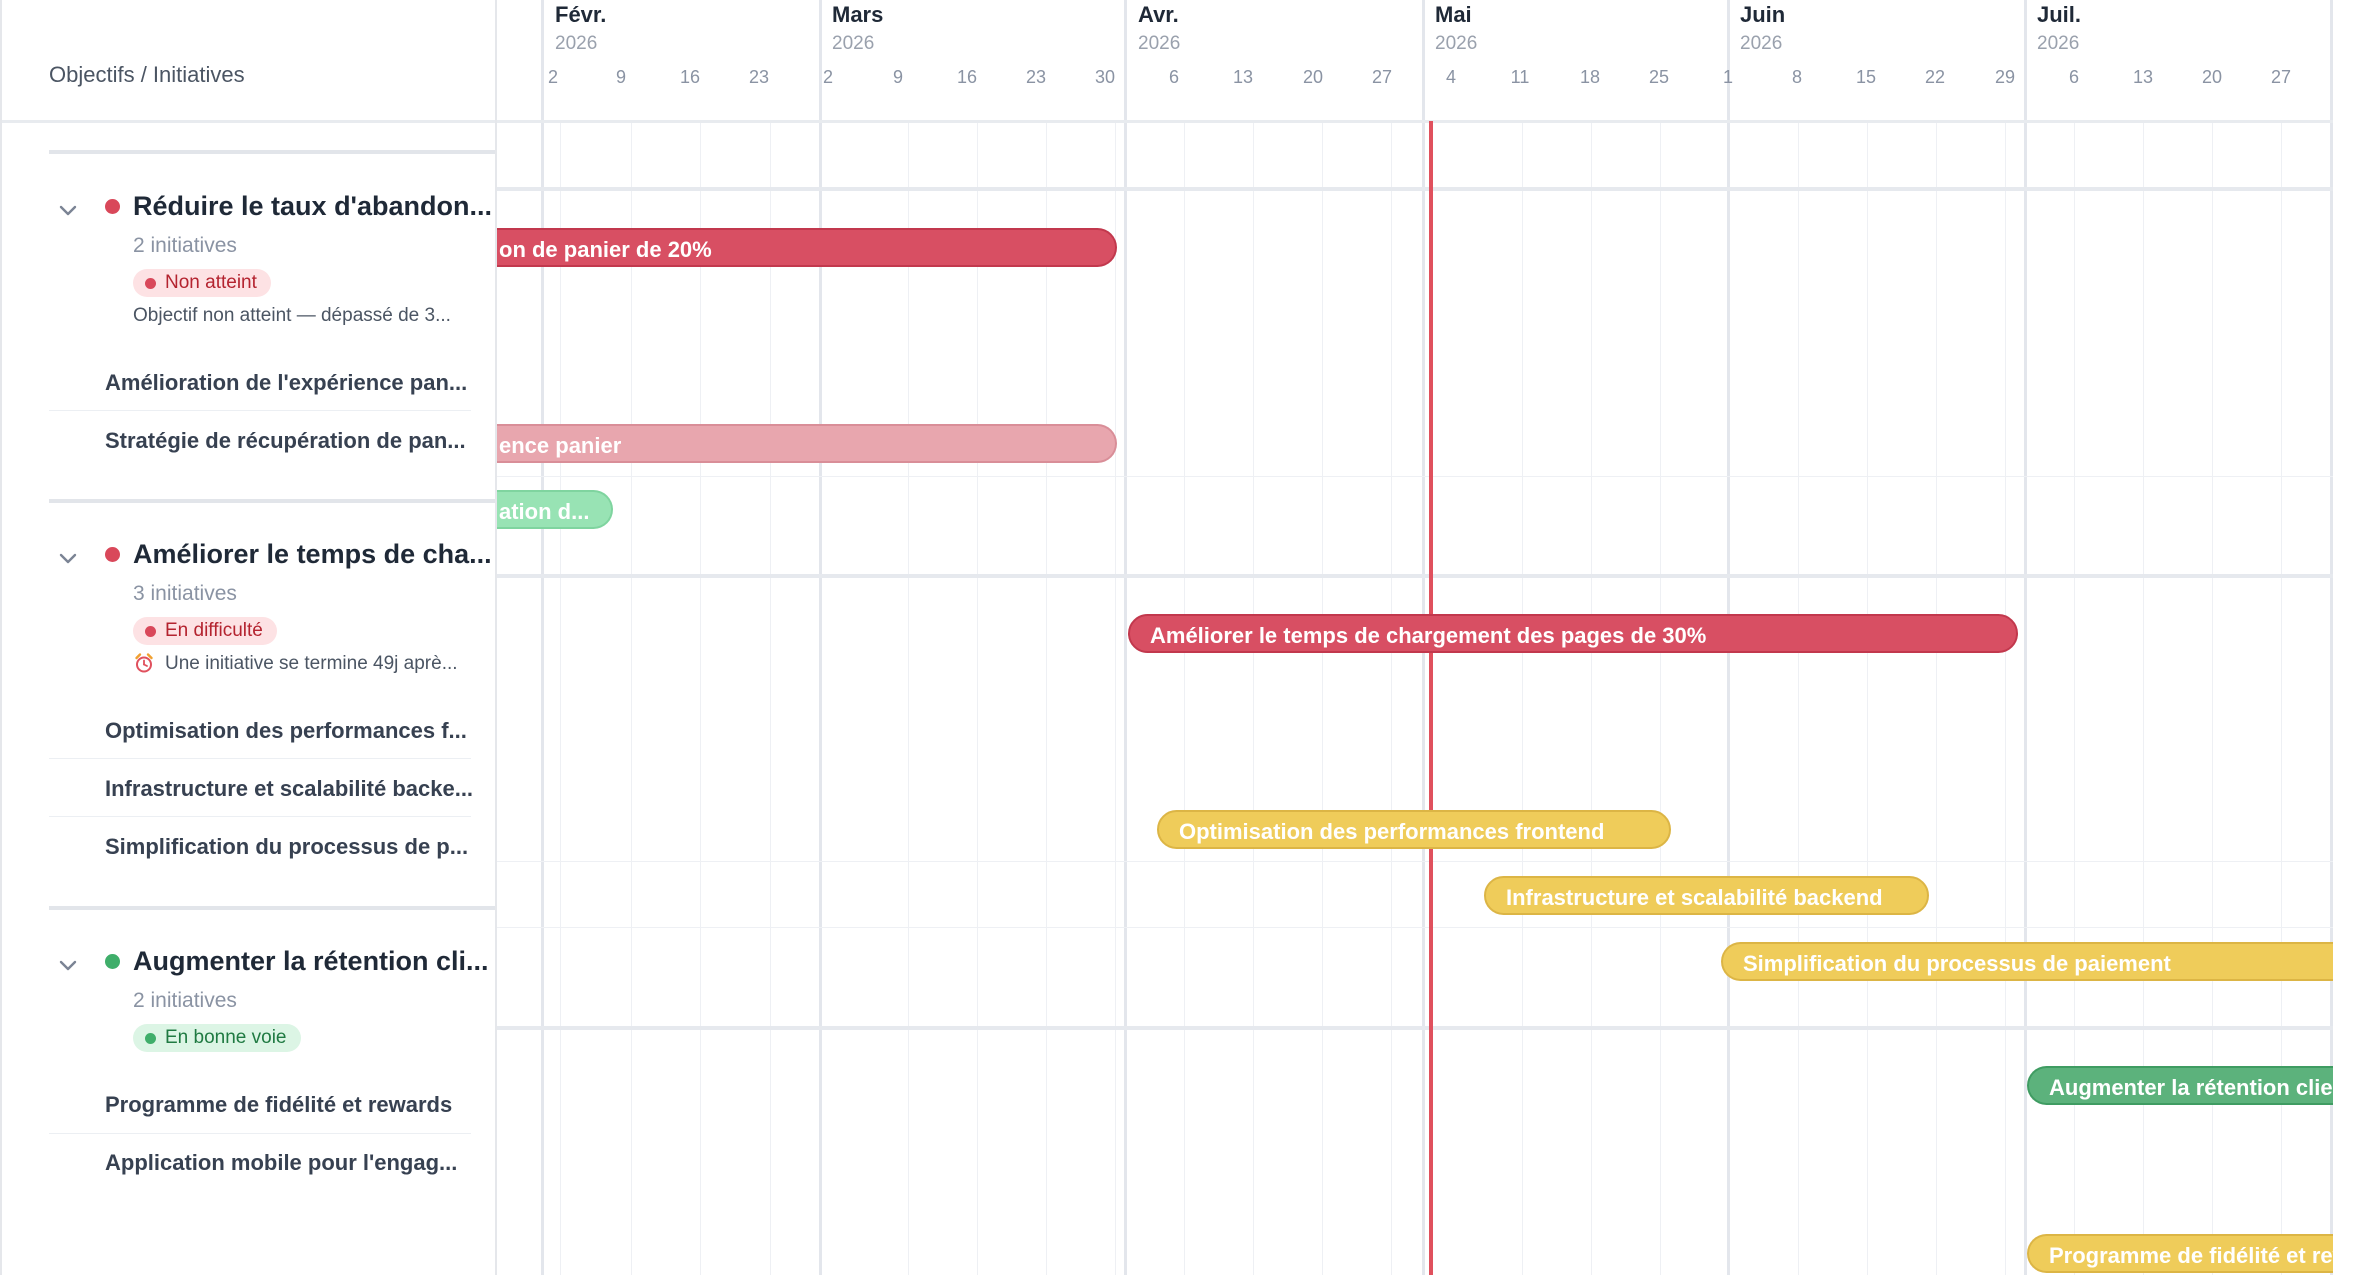  What do you see at coordinates (1453, 14) in the screenshot?
I see `month-label: Mai` at bounding box center [1453, 14].